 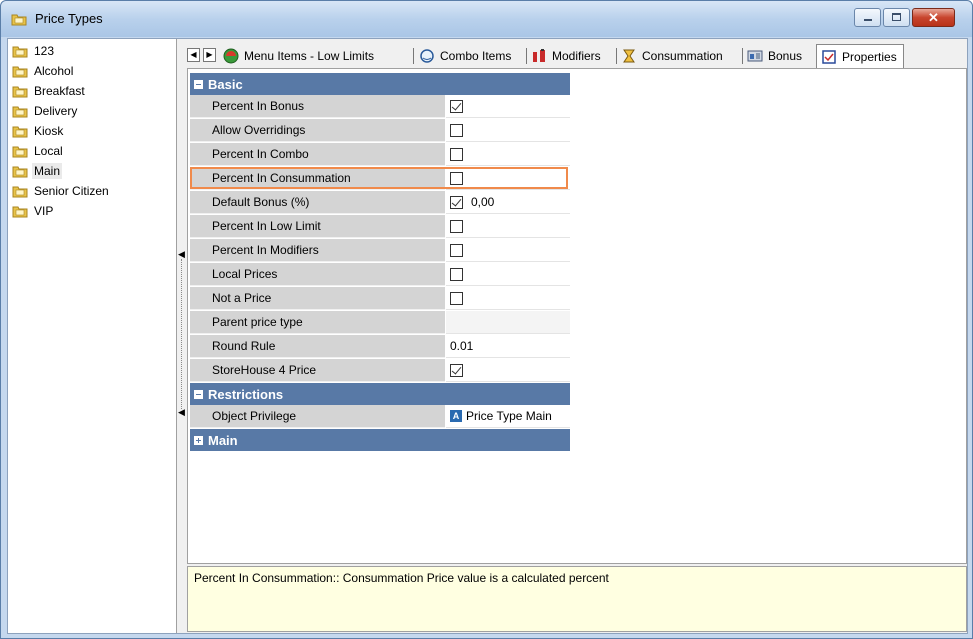 I want to click on maximize-button, so click(x=896, y=17).